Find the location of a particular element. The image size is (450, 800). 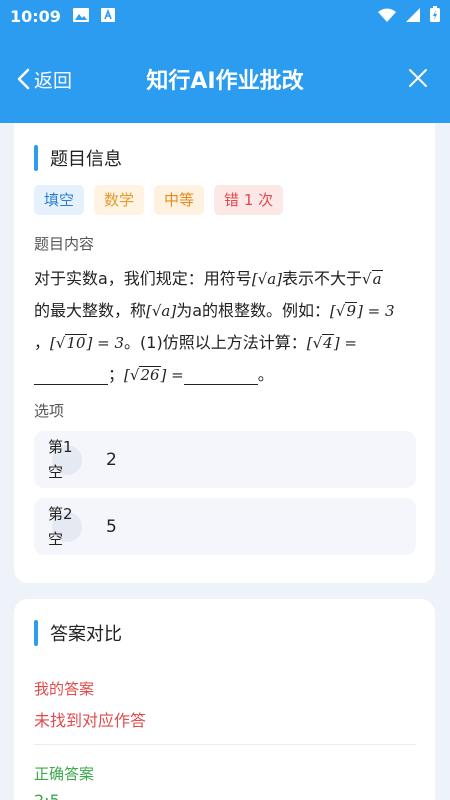

math-question1-arg: 4 is located at coordinates (328, 343).